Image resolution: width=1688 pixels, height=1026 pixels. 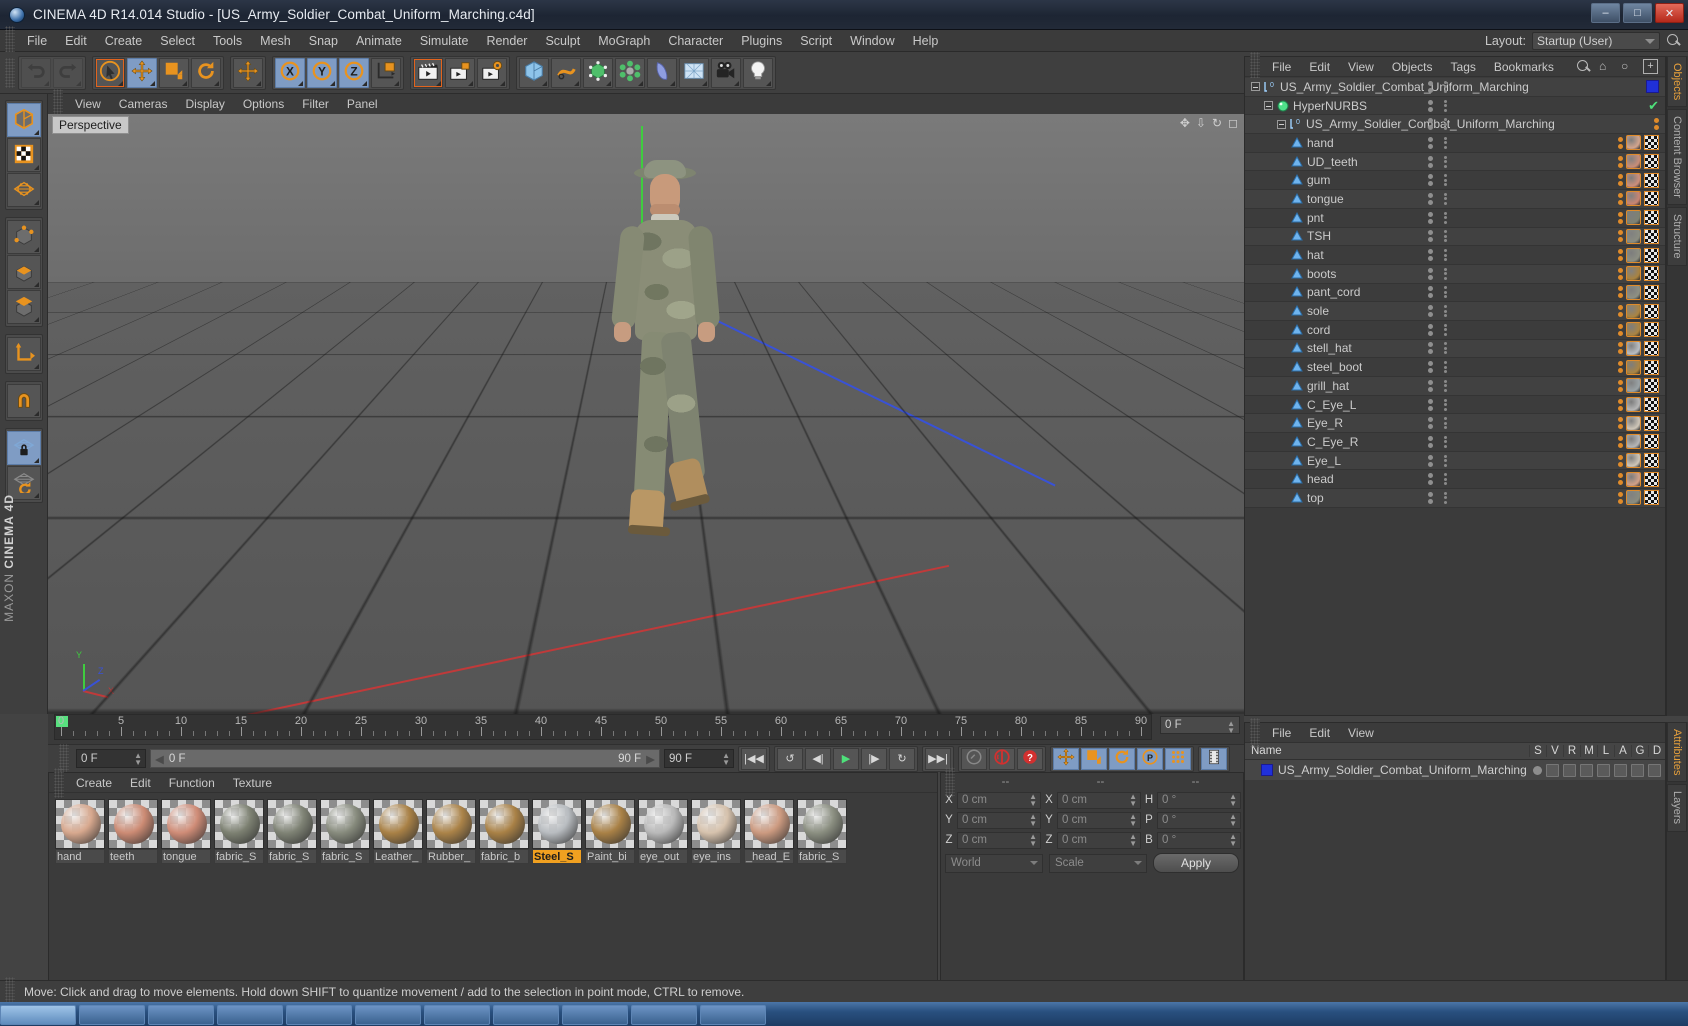 I want to click on animation-toggle-icon, so click(x=1620, y=770).